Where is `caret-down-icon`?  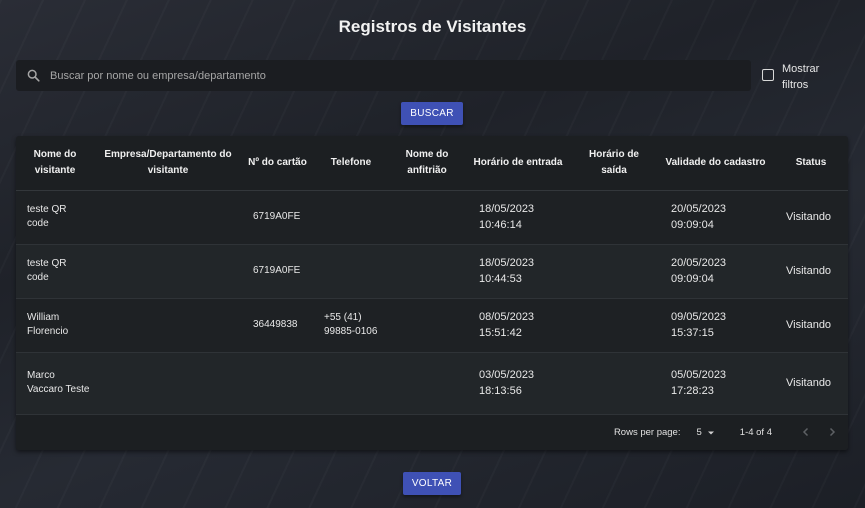
caret-down-icon is located at coordinates (710, 432).